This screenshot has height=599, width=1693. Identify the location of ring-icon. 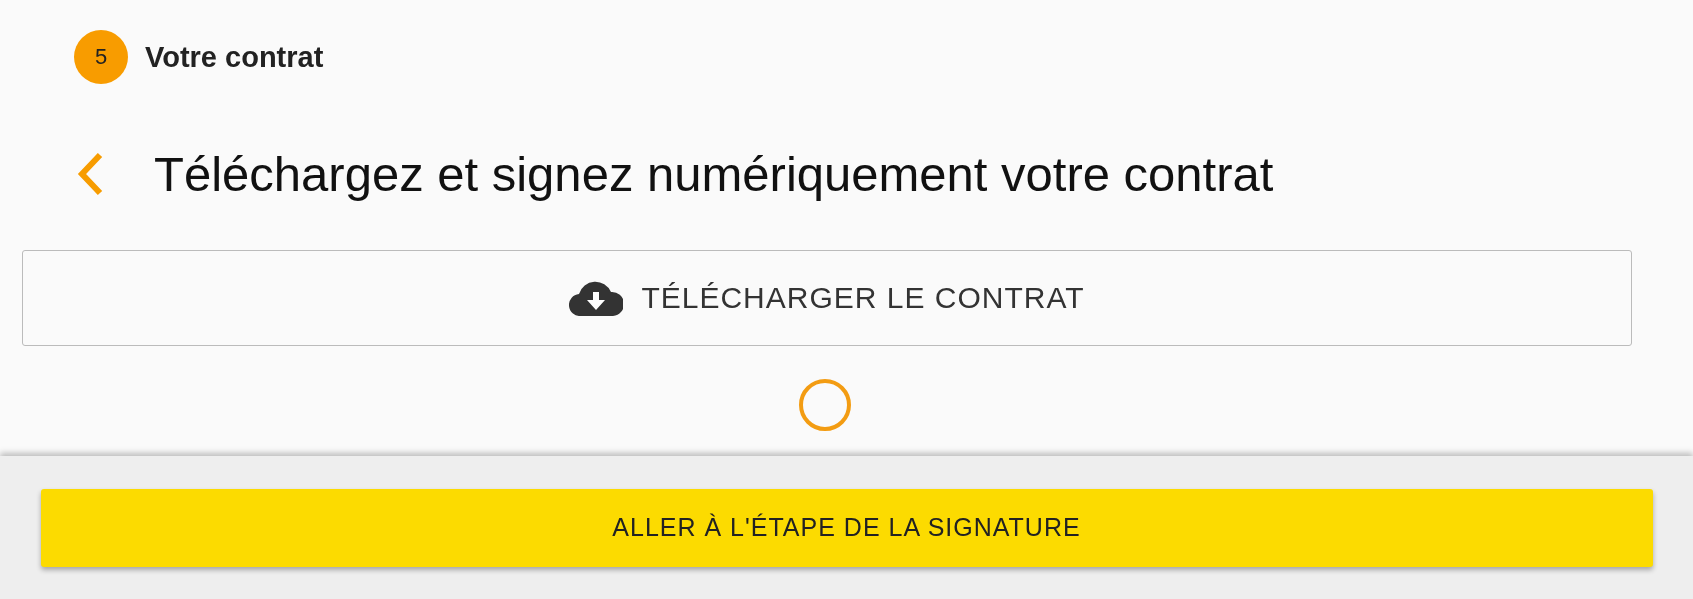
(825, 405).